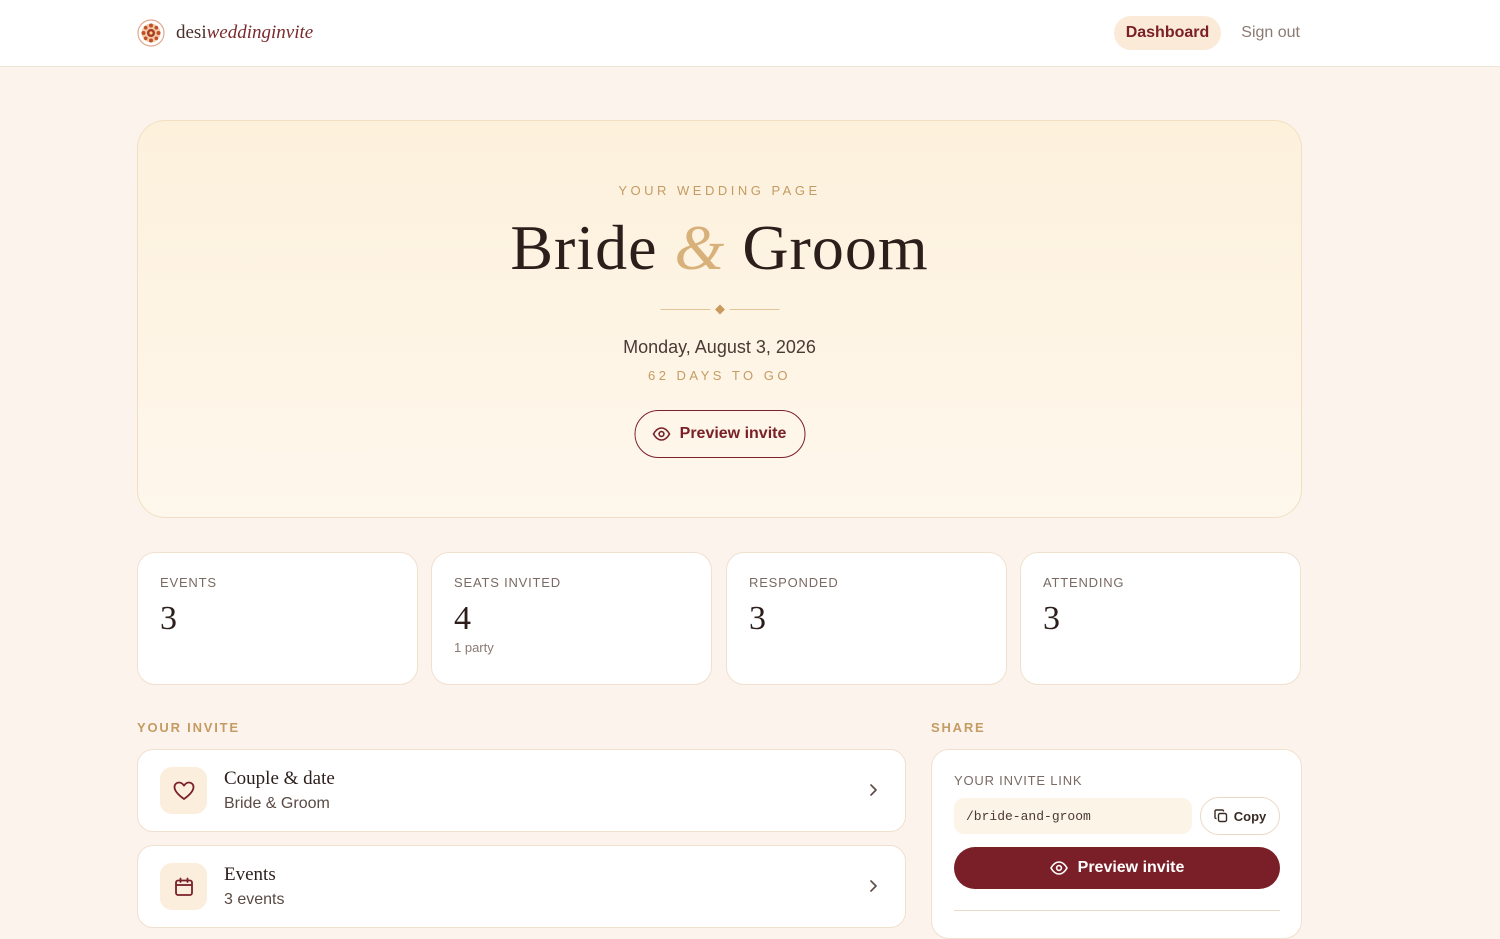  Describe the element at coordinates (1160, 618) in the screenshot. I see `stat-card-attending: ATTENDING 3` at that location.